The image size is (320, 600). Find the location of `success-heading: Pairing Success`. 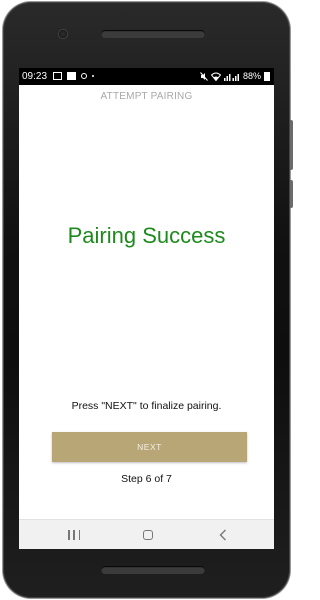

success-heading: Pairing Success is located at coordinates (146, 235).